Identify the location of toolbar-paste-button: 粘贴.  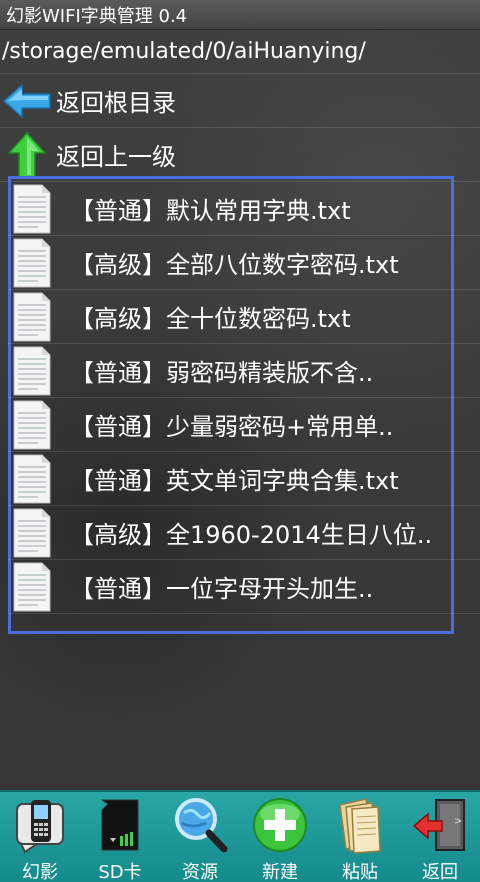
(360, 837).